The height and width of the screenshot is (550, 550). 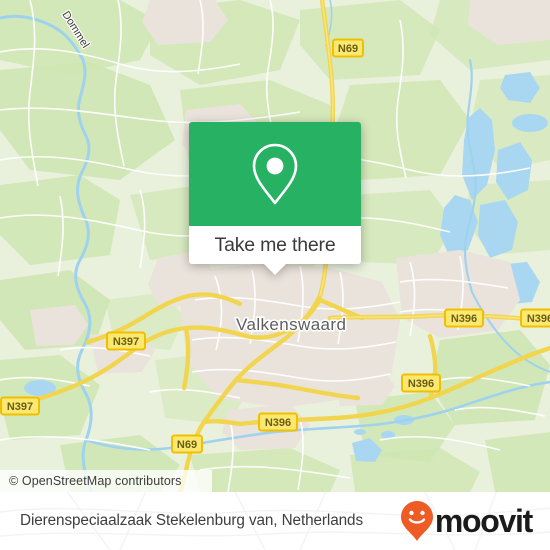 I want to click on road-shield-n397-3: N397, so click(x=126, y=341).